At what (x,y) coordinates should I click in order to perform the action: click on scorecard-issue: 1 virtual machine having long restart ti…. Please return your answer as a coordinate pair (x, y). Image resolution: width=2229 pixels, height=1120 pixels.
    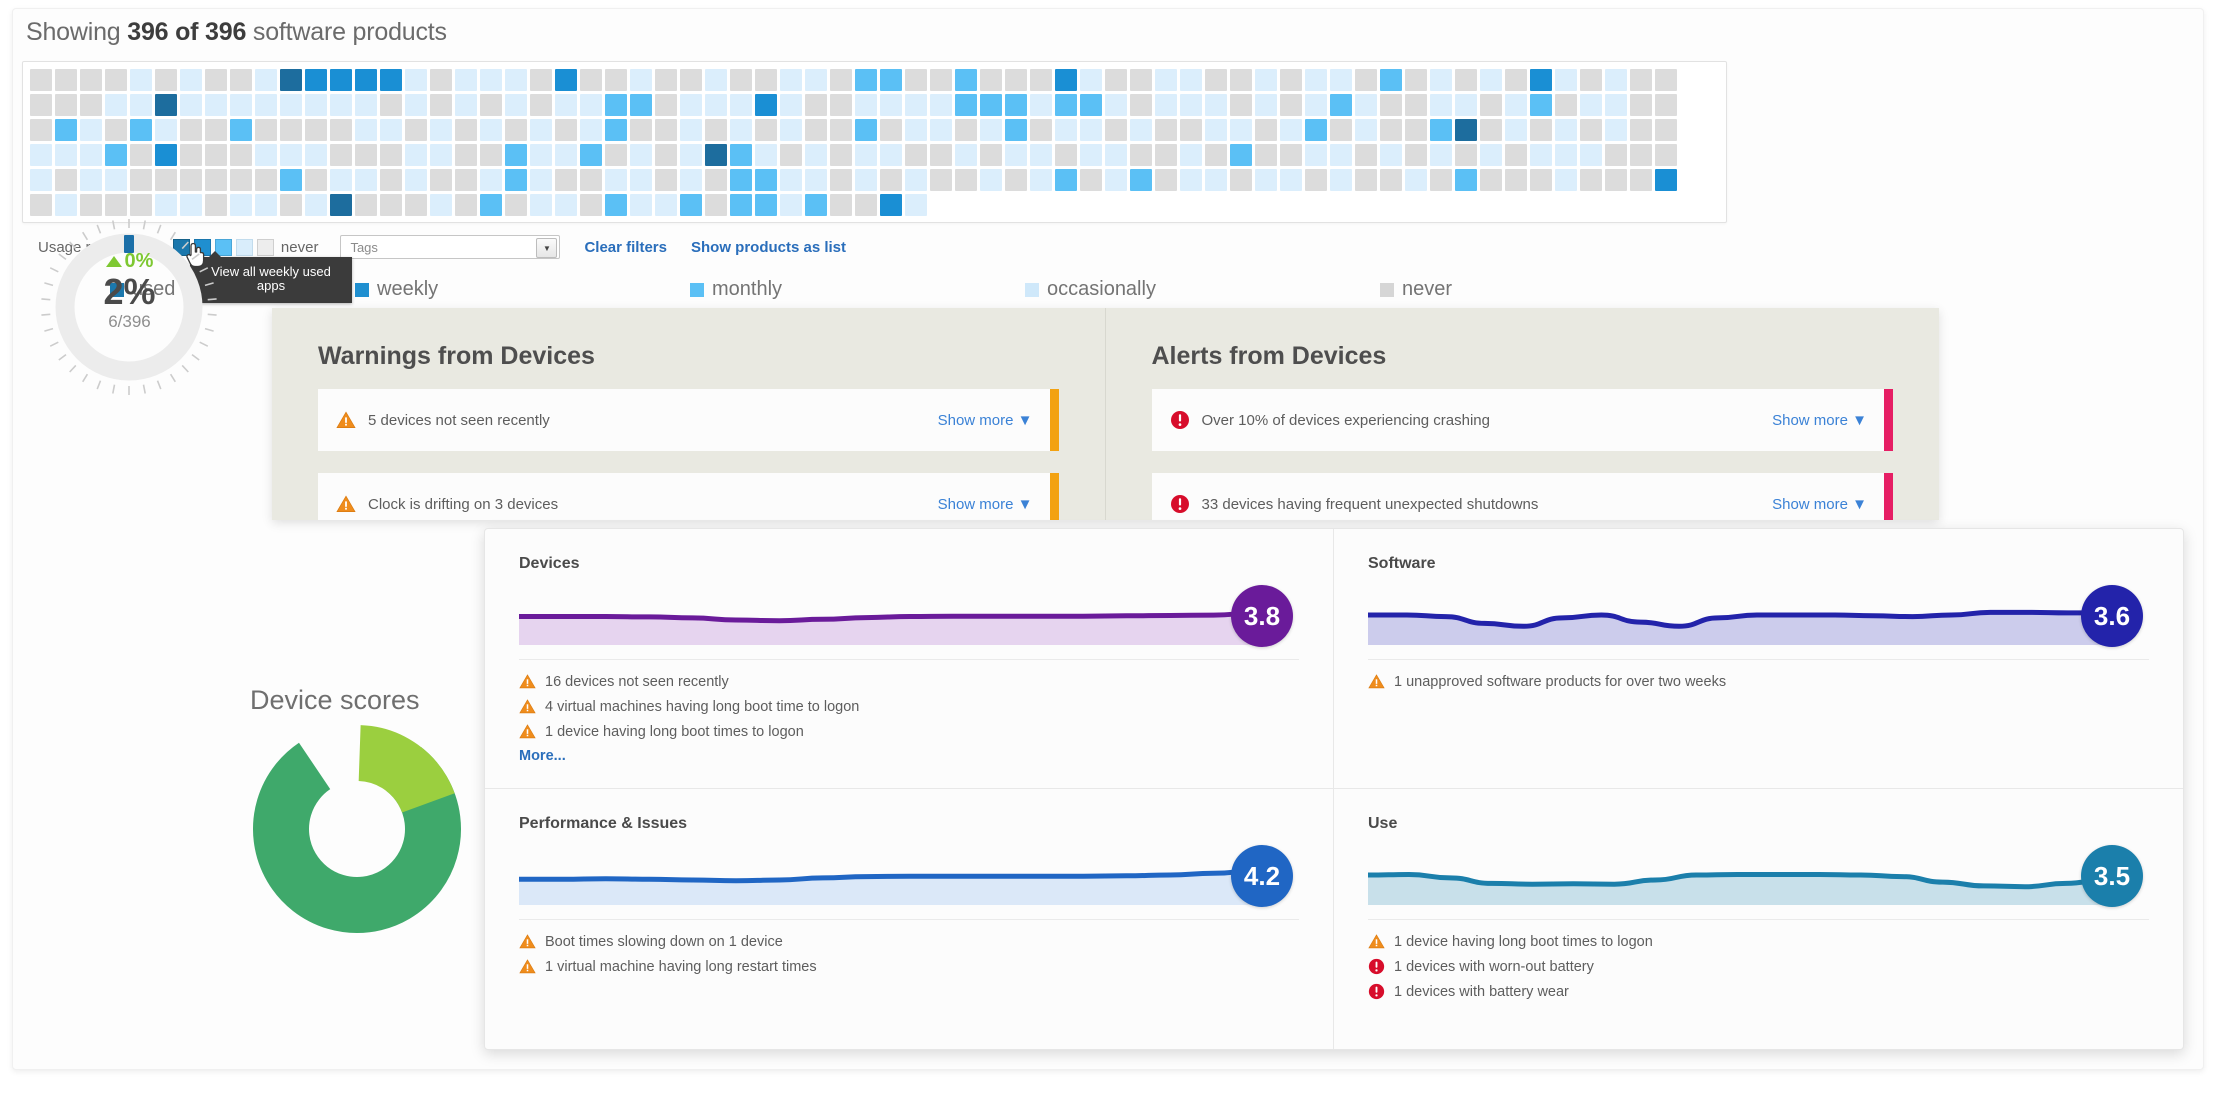
    Looking at the image, I should click on (909, 966).